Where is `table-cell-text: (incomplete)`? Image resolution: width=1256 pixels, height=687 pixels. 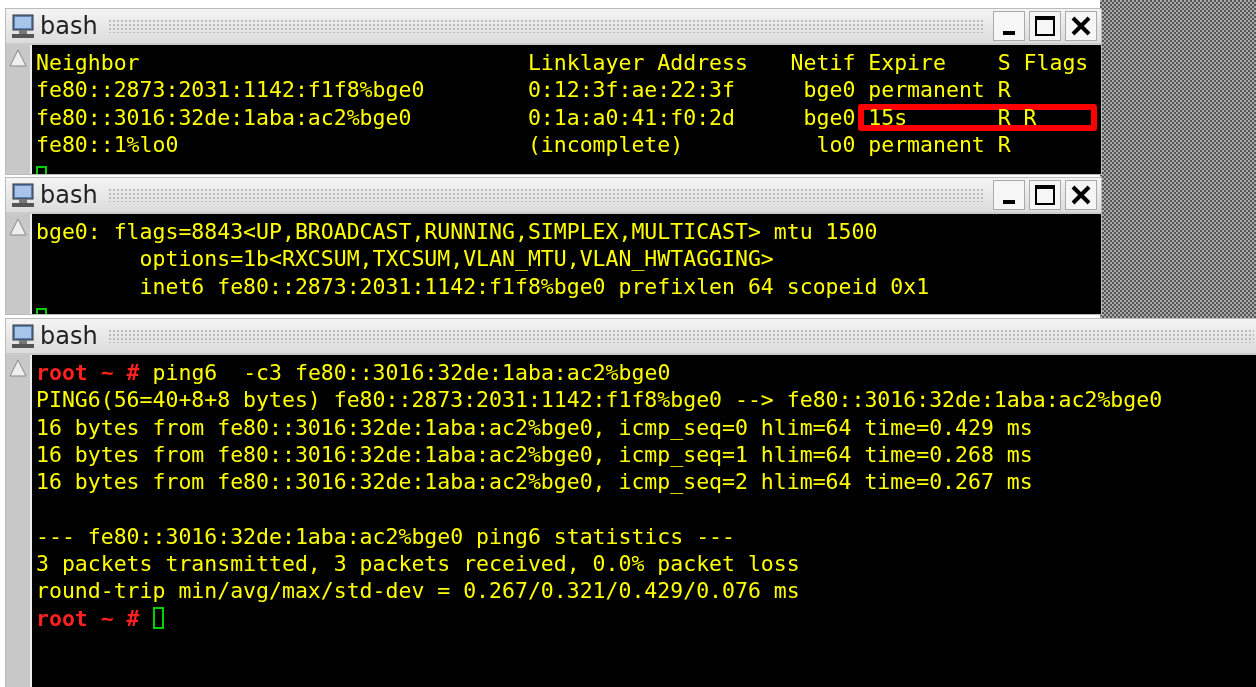
table-cell-text: (incomplete) is located at coordinates (606, 144).